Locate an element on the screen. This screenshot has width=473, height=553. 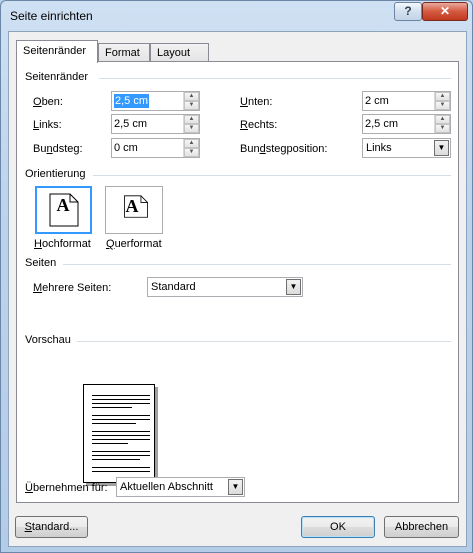
links-down-arrow-icon: ▼ is located at coordinates (191, 128).